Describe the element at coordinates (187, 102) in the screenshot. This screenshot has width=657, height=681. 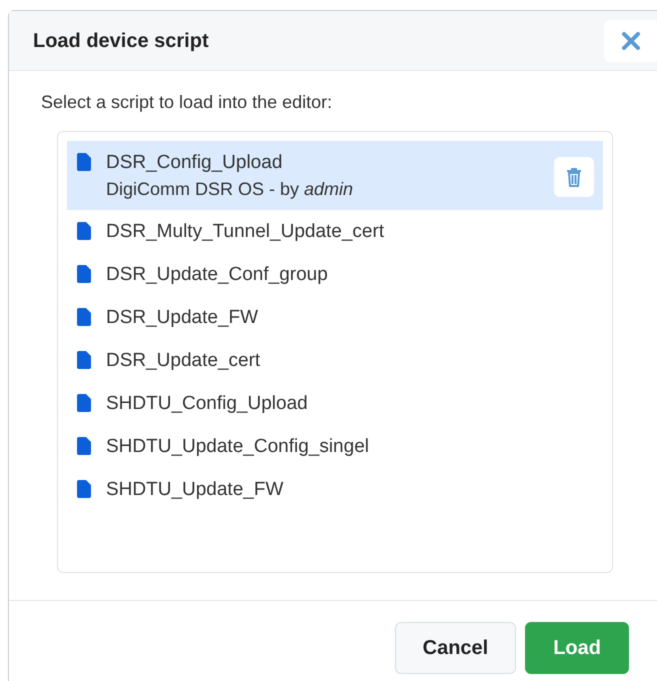
I see `dialog-prompt: Select a script to load into the editor:` at that location.